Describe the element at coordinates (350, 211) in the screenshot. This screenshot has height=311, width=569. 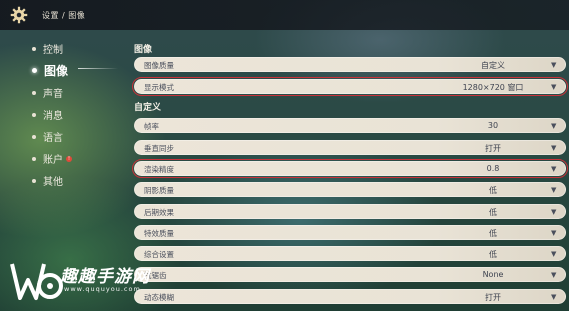
I see `setting-row-post-processing: 后期效果 低 ▼` at that location.